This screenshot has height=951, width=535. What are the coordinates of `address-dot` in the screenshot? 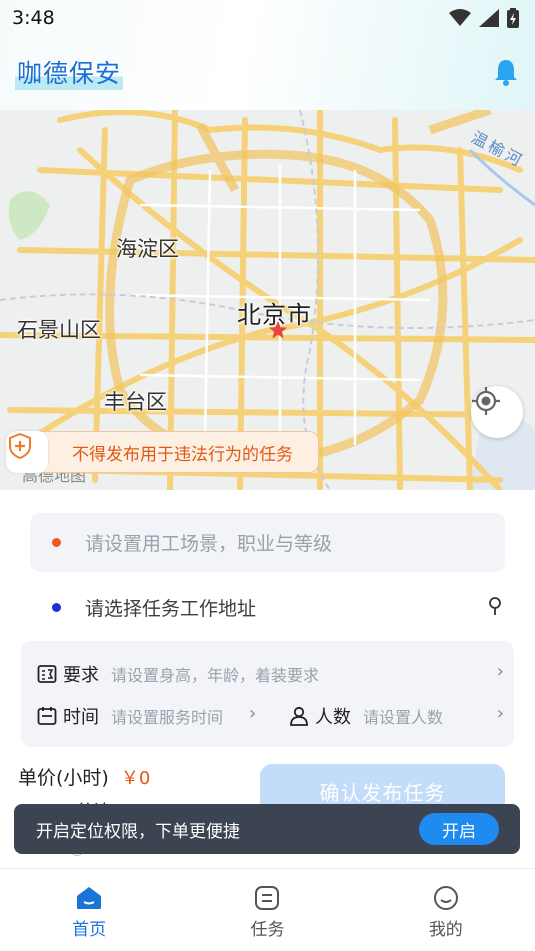 It's located at (56, 607).